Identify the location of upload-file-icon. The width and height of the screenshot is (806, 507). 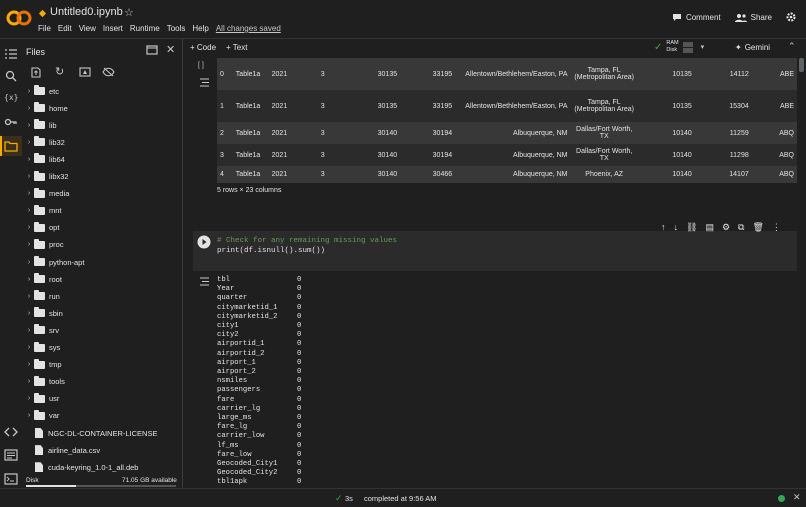
(36, 72).